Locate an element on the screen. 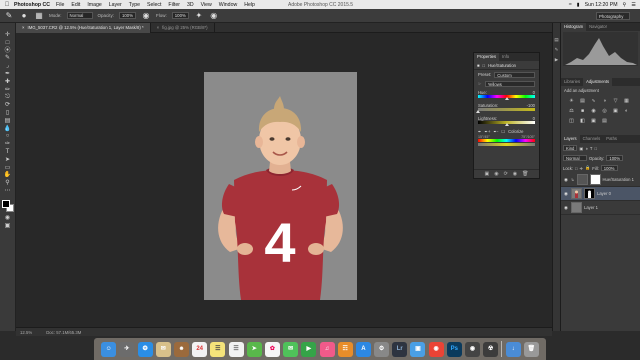 This screenshot has height=360, width=640. contacts-icon: ☻ is located at coordinates (181, 349).